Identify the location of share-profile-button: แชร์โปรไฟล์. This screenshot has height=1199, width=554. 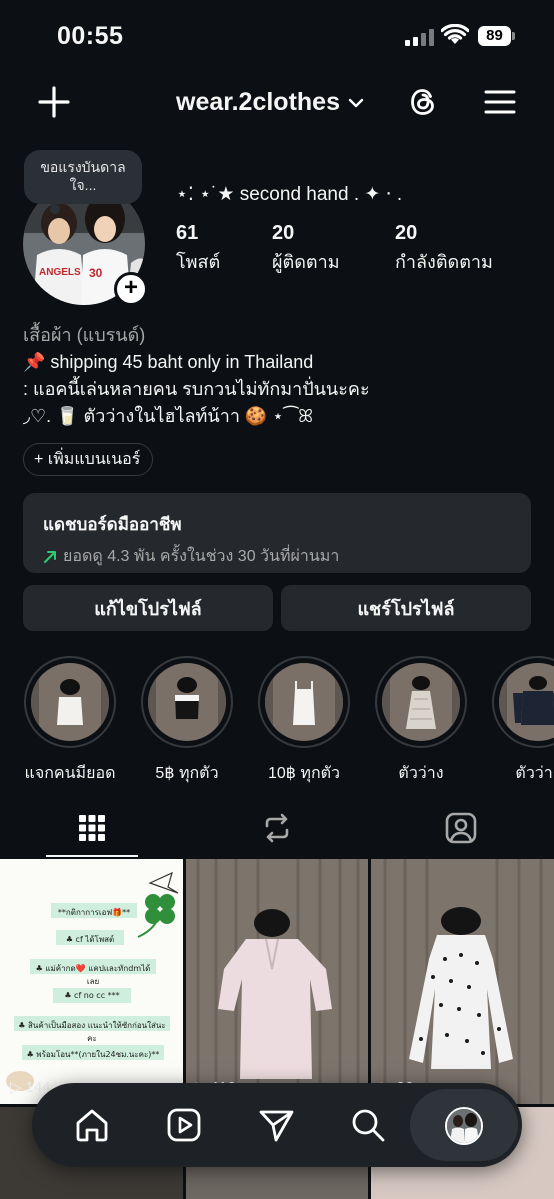
(406, 608).